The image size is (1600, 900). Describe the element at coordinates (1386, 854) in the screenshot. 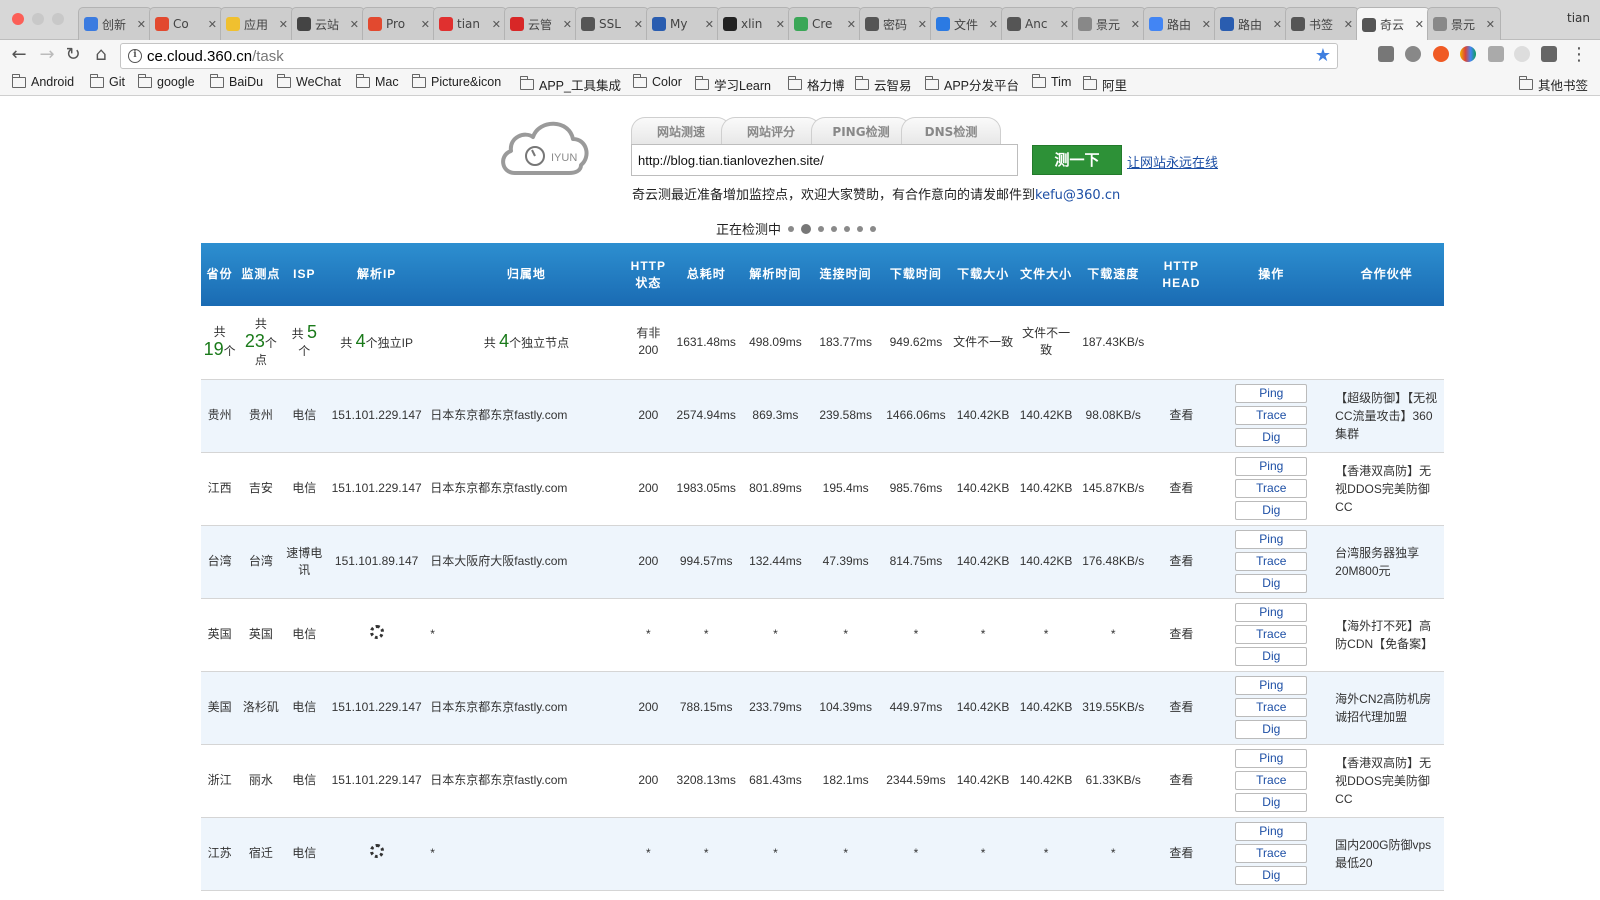

I see `partner-link: 国内200G防御vps最低20` at that location.